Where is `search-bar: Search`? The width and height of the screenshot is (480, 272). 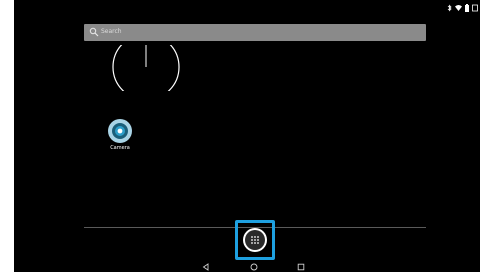 search-bar: Search is located at coordinates (255, 32).